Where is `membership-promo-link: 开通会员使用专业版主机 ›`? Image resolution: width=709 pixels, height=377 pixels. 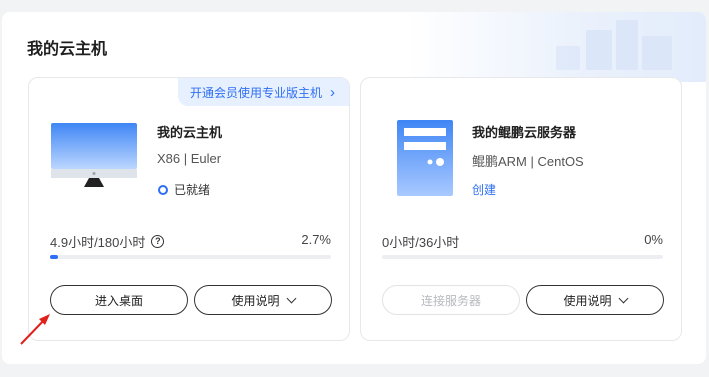 membership-promo-link: 开通会员使用专业版主机 › is located at coordinates (263, 92).